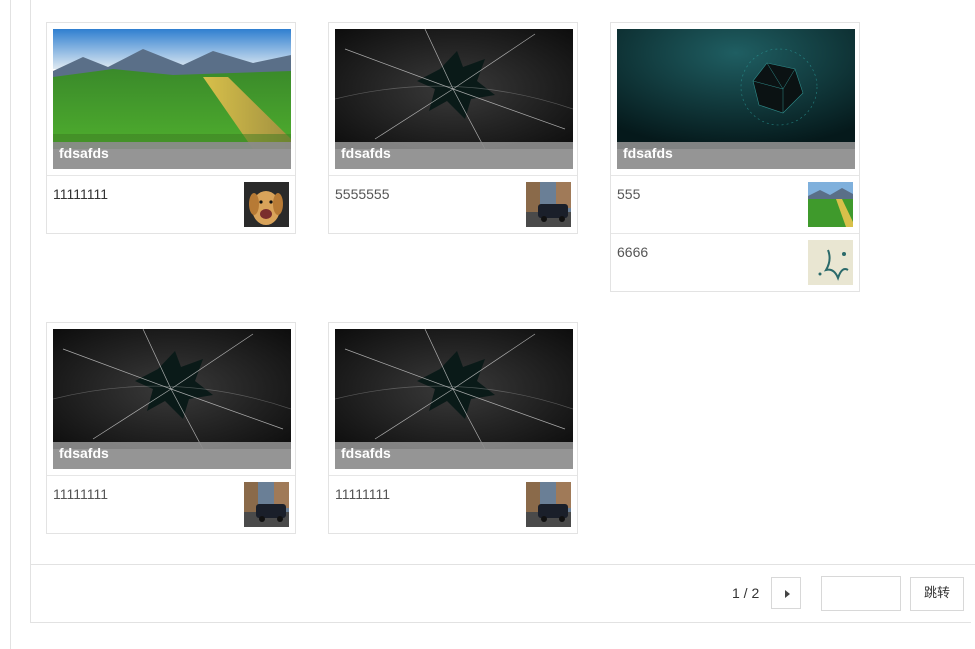  What do you see at coordinates (746, 593) in the screenshot?
I see `page-indicator: 1 / 2` at bounding box center [746, 593].